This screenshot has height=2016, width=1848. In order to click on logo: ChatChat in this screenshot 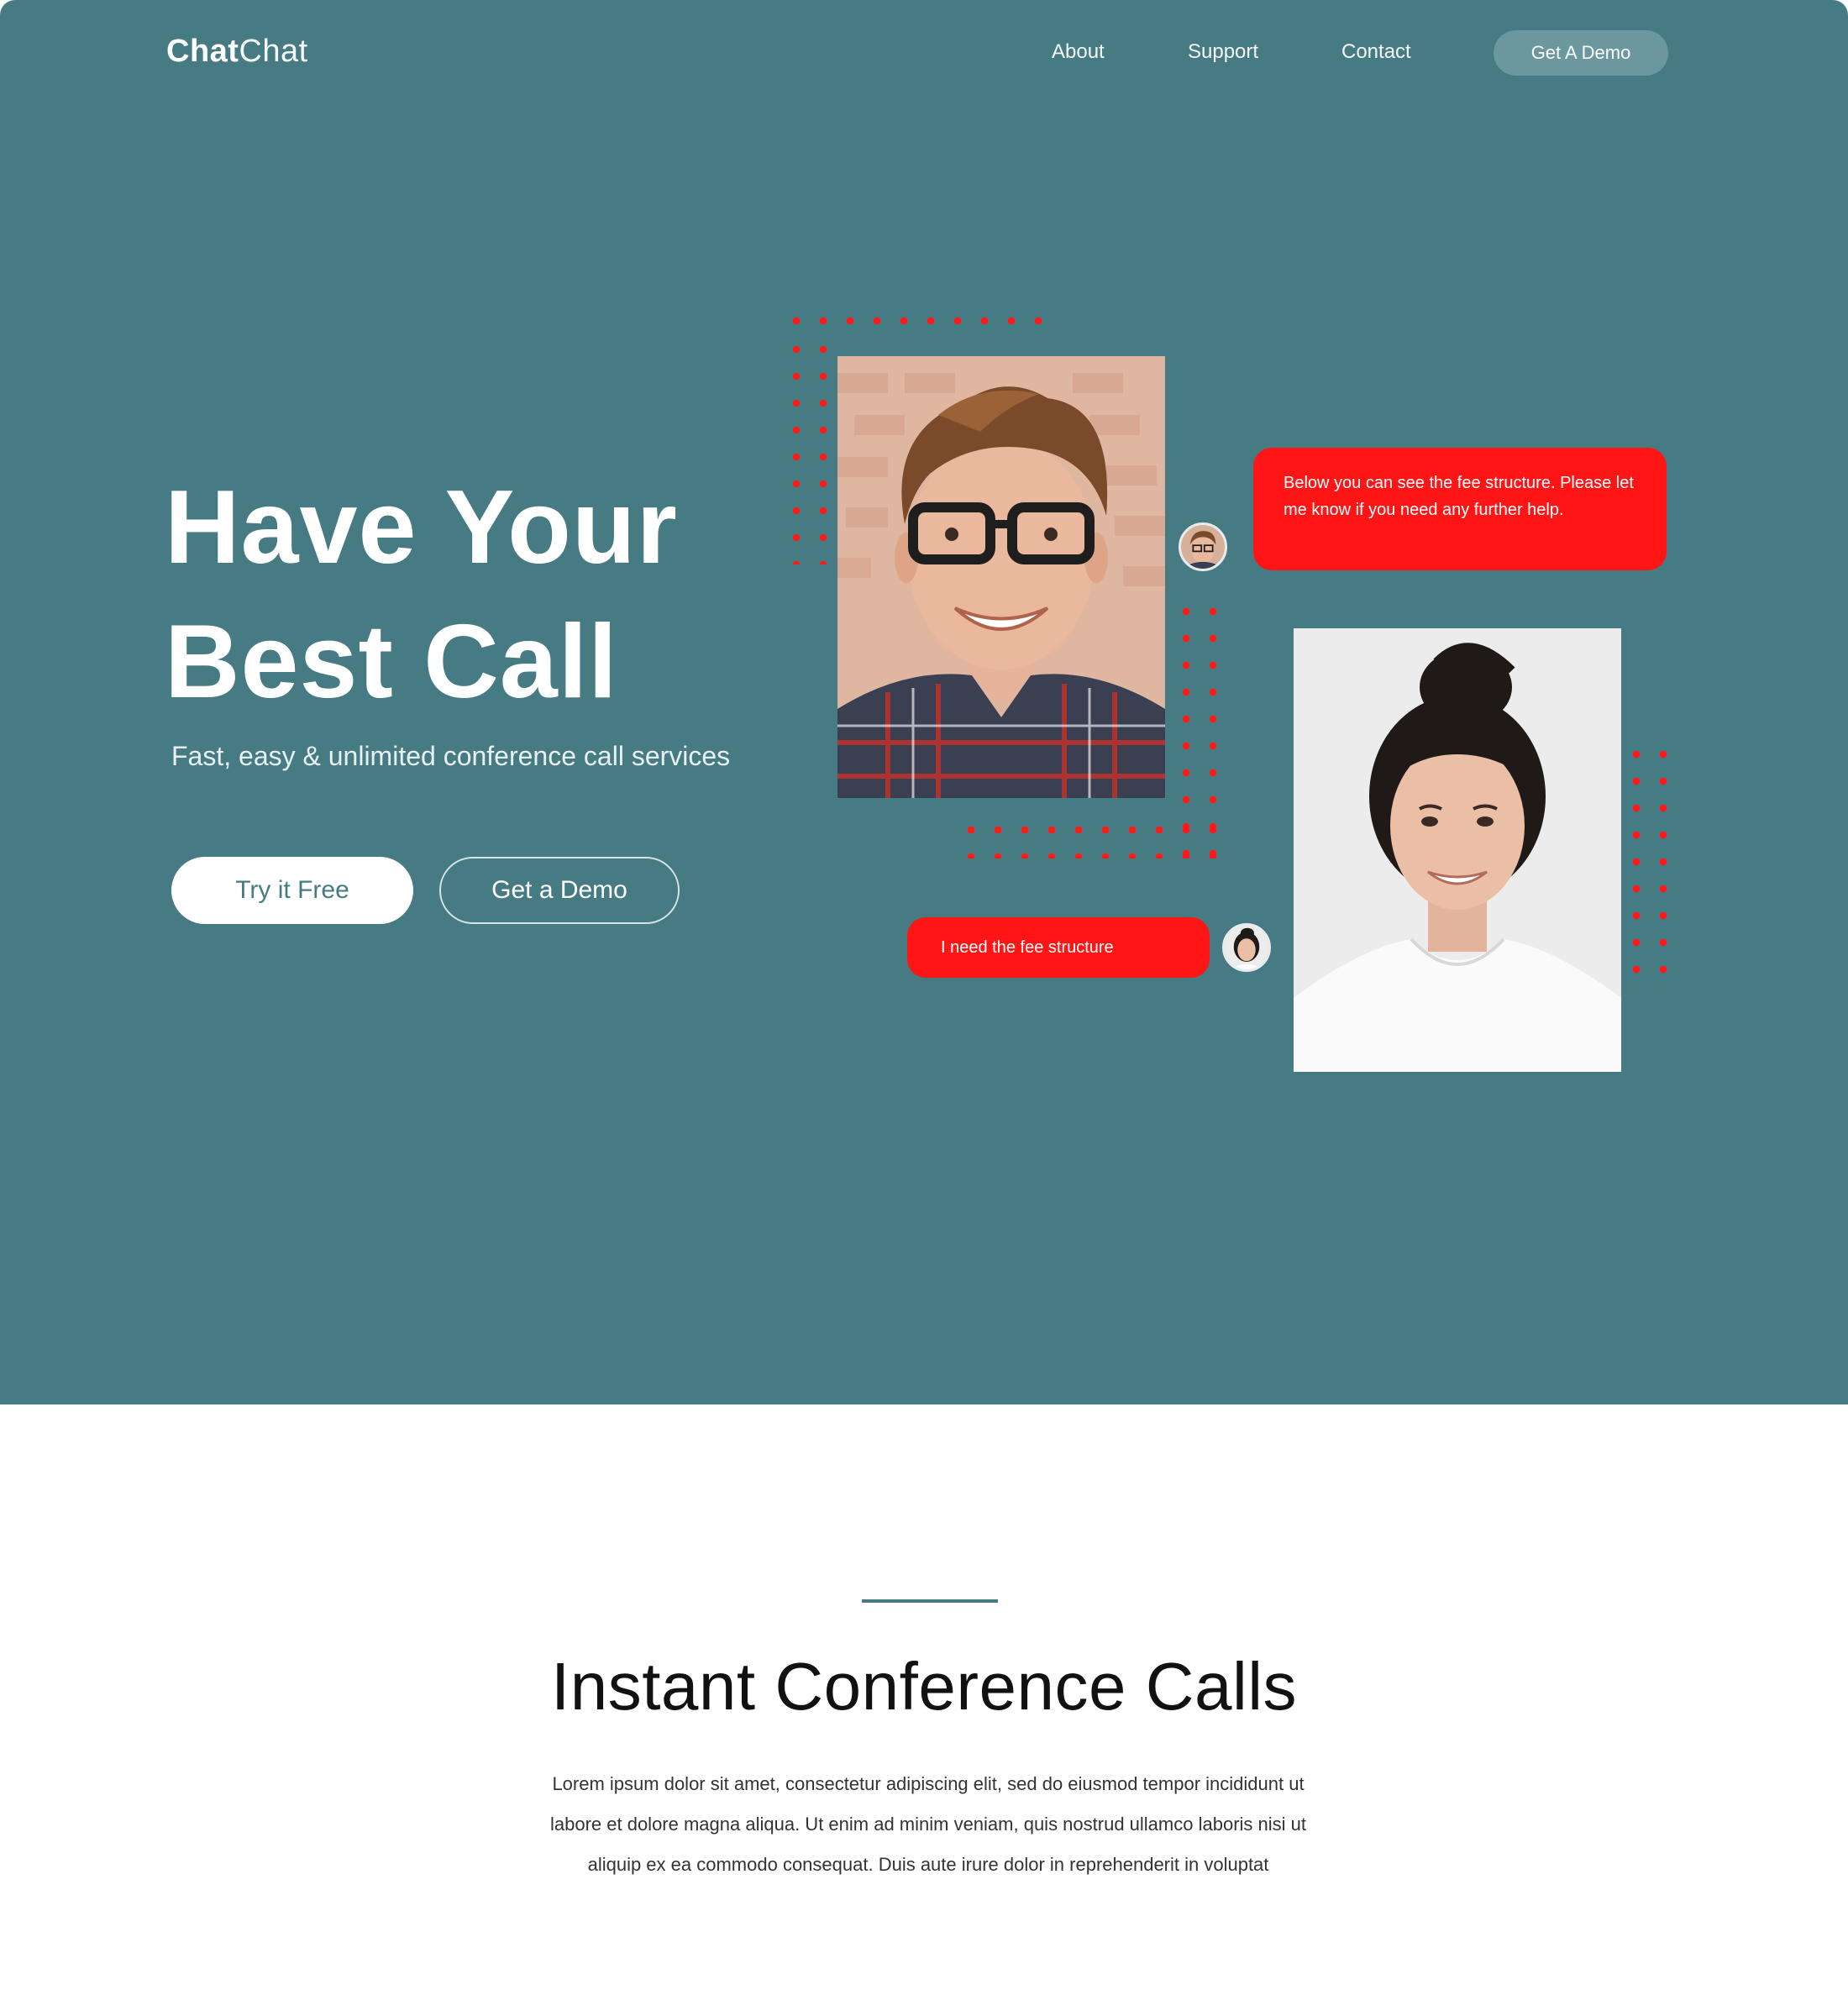, I will do `click(237, 52)`.